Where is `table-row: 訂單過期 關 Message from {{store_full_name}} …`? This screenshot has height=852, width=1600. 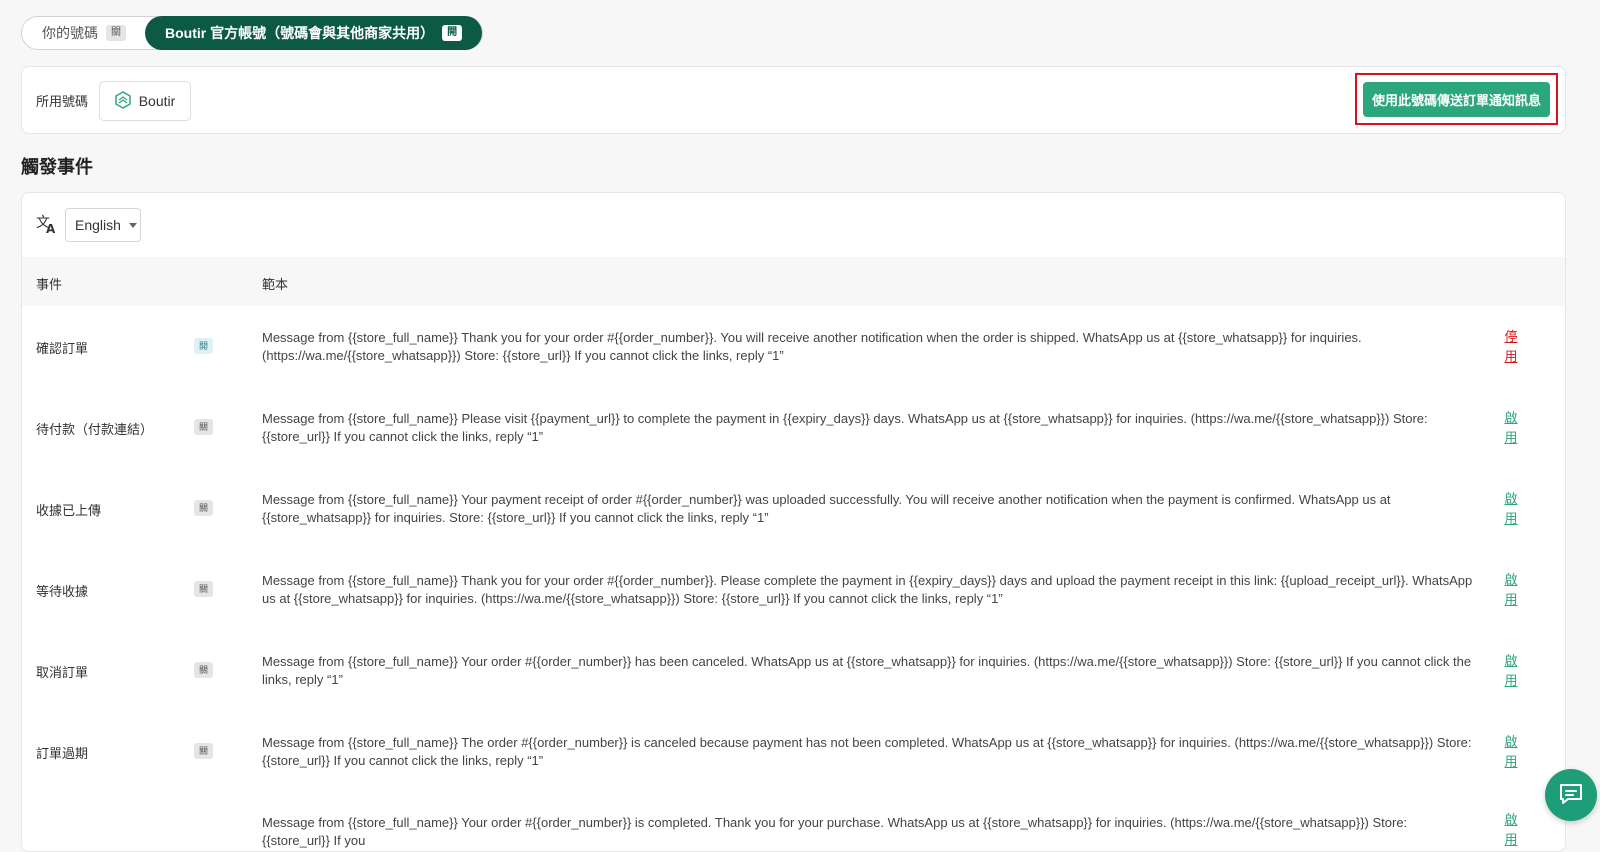 table-row: 訂單過期 關 Message from {{store_full_name}} … is located at coordinates (793, 752).